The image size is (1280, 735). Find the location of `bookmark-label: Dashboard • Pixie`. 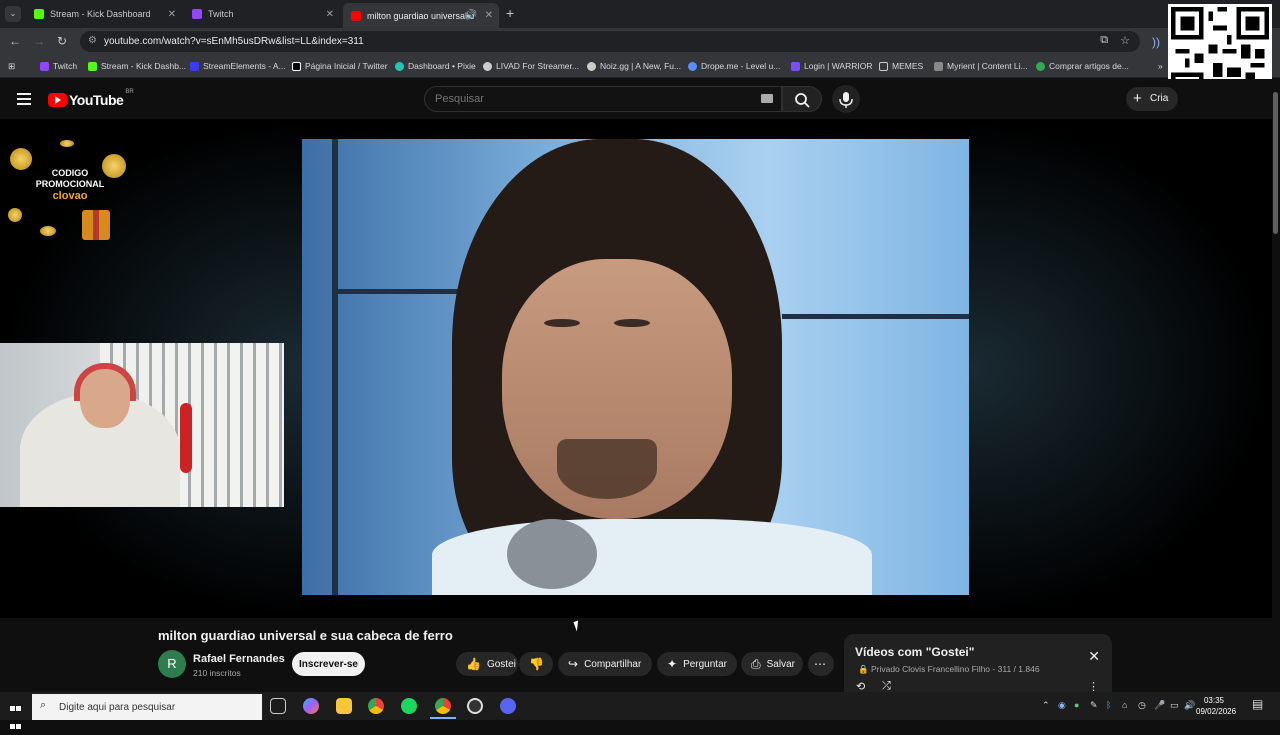

bookmark-label: Dashboard • Pixie is located at coordinates (442, 66).